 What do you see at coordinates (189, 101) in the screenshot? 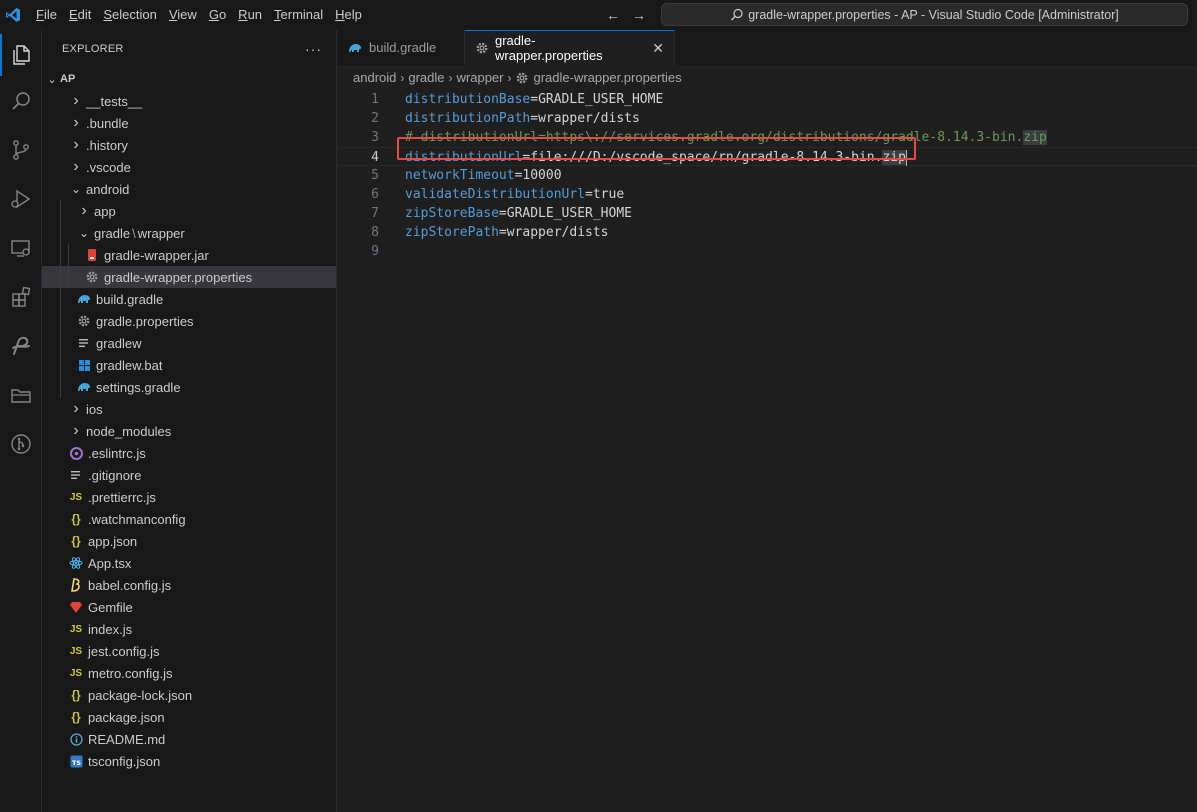
I see `tree-item-tests: › __tests__` at bounding box center [189, 101].